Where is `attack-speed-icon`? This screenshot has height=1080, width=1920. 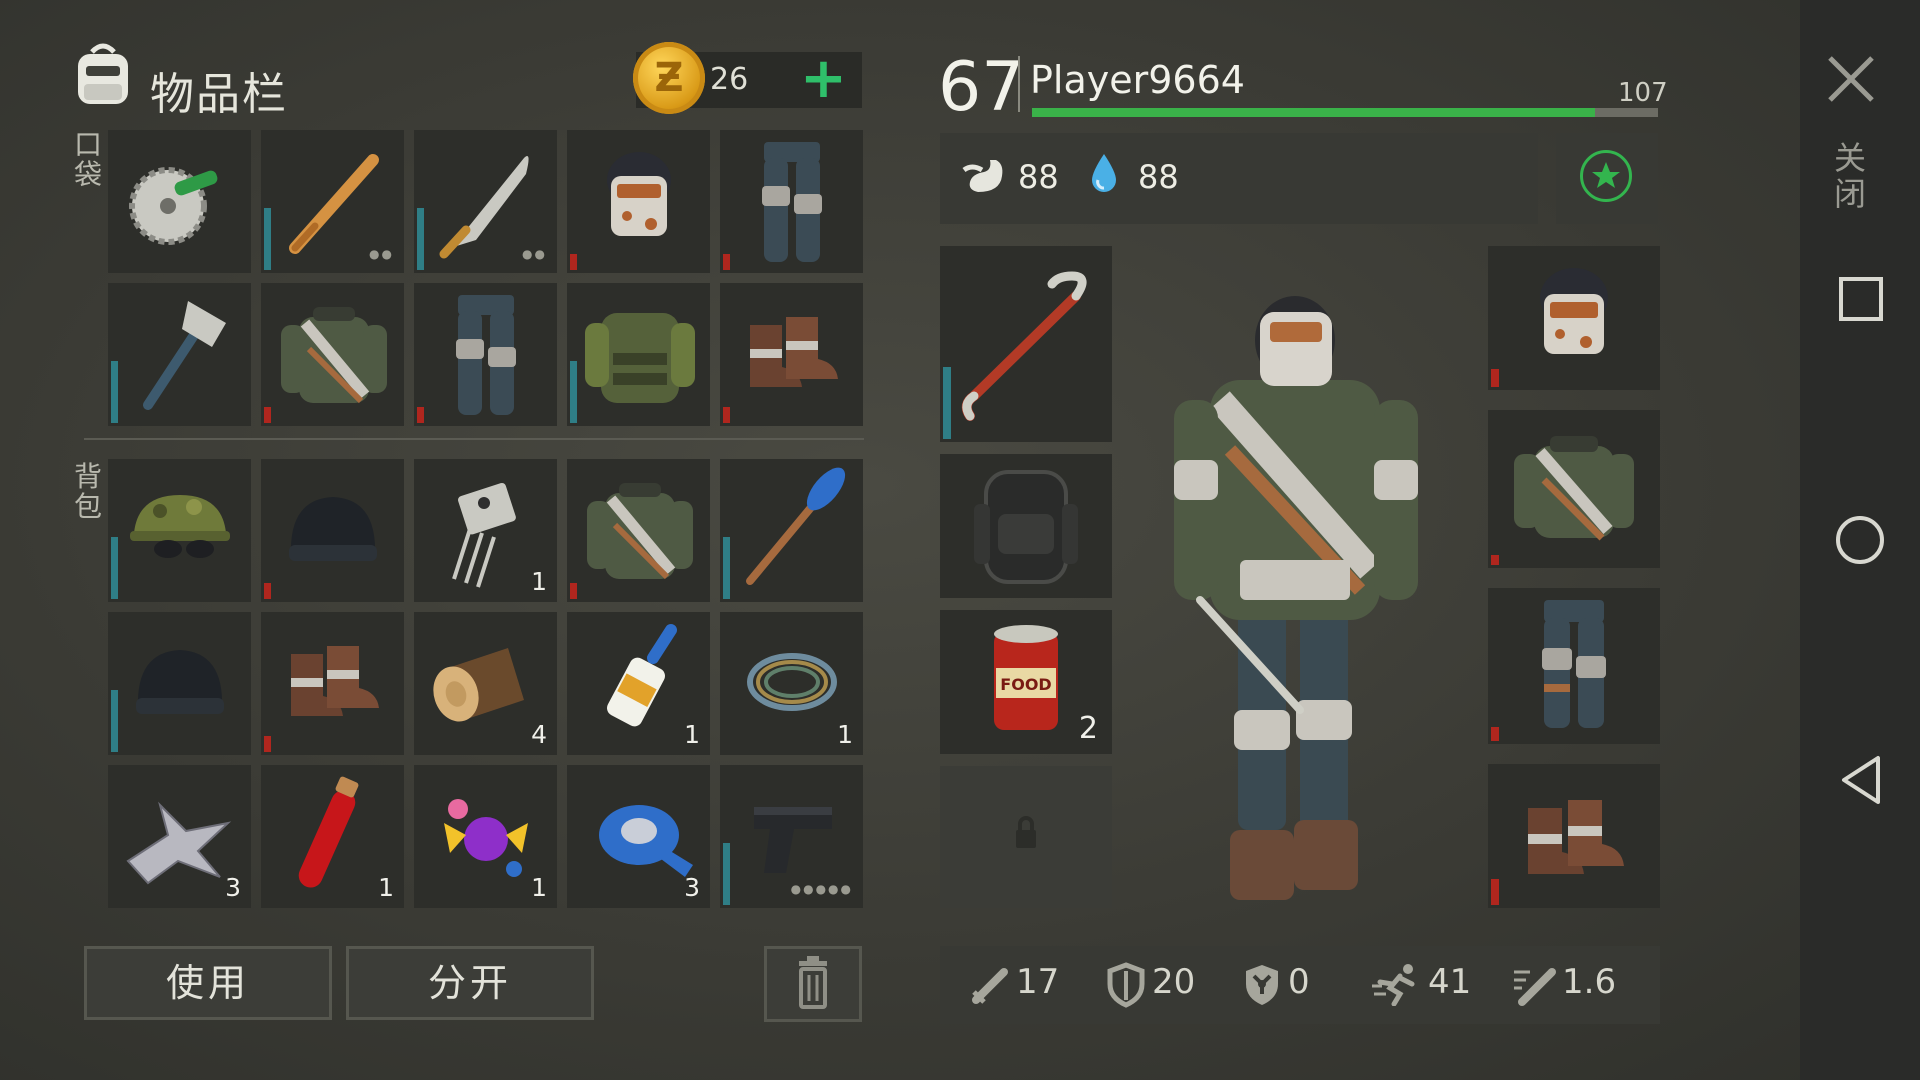 attack-speed-icon is located at coordinates (1535, 986).